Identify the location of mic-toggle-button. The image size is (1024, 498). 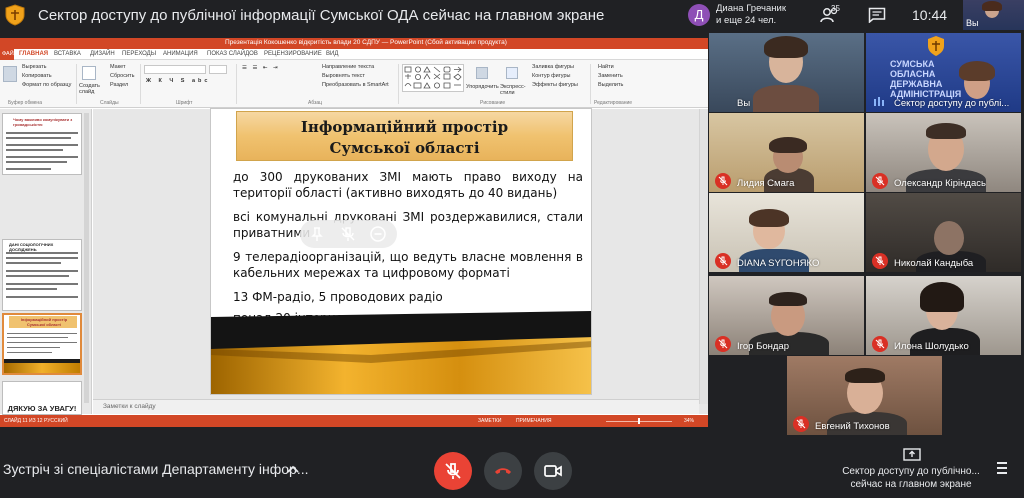
(453, 471).